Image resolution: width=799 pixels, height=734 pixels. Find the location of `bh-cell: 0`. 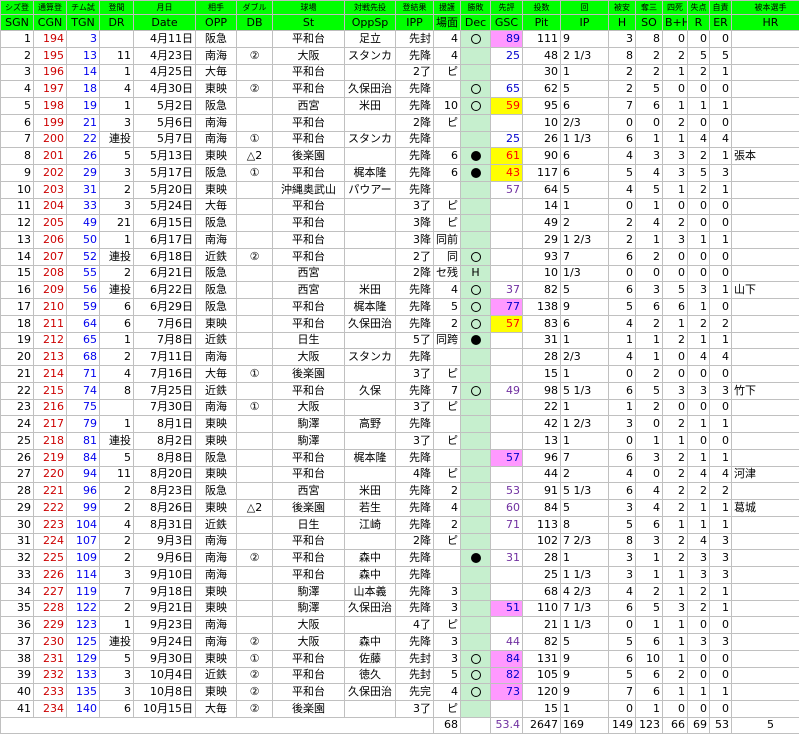

bh-cell: 0 is located at coordinates (675, 39).